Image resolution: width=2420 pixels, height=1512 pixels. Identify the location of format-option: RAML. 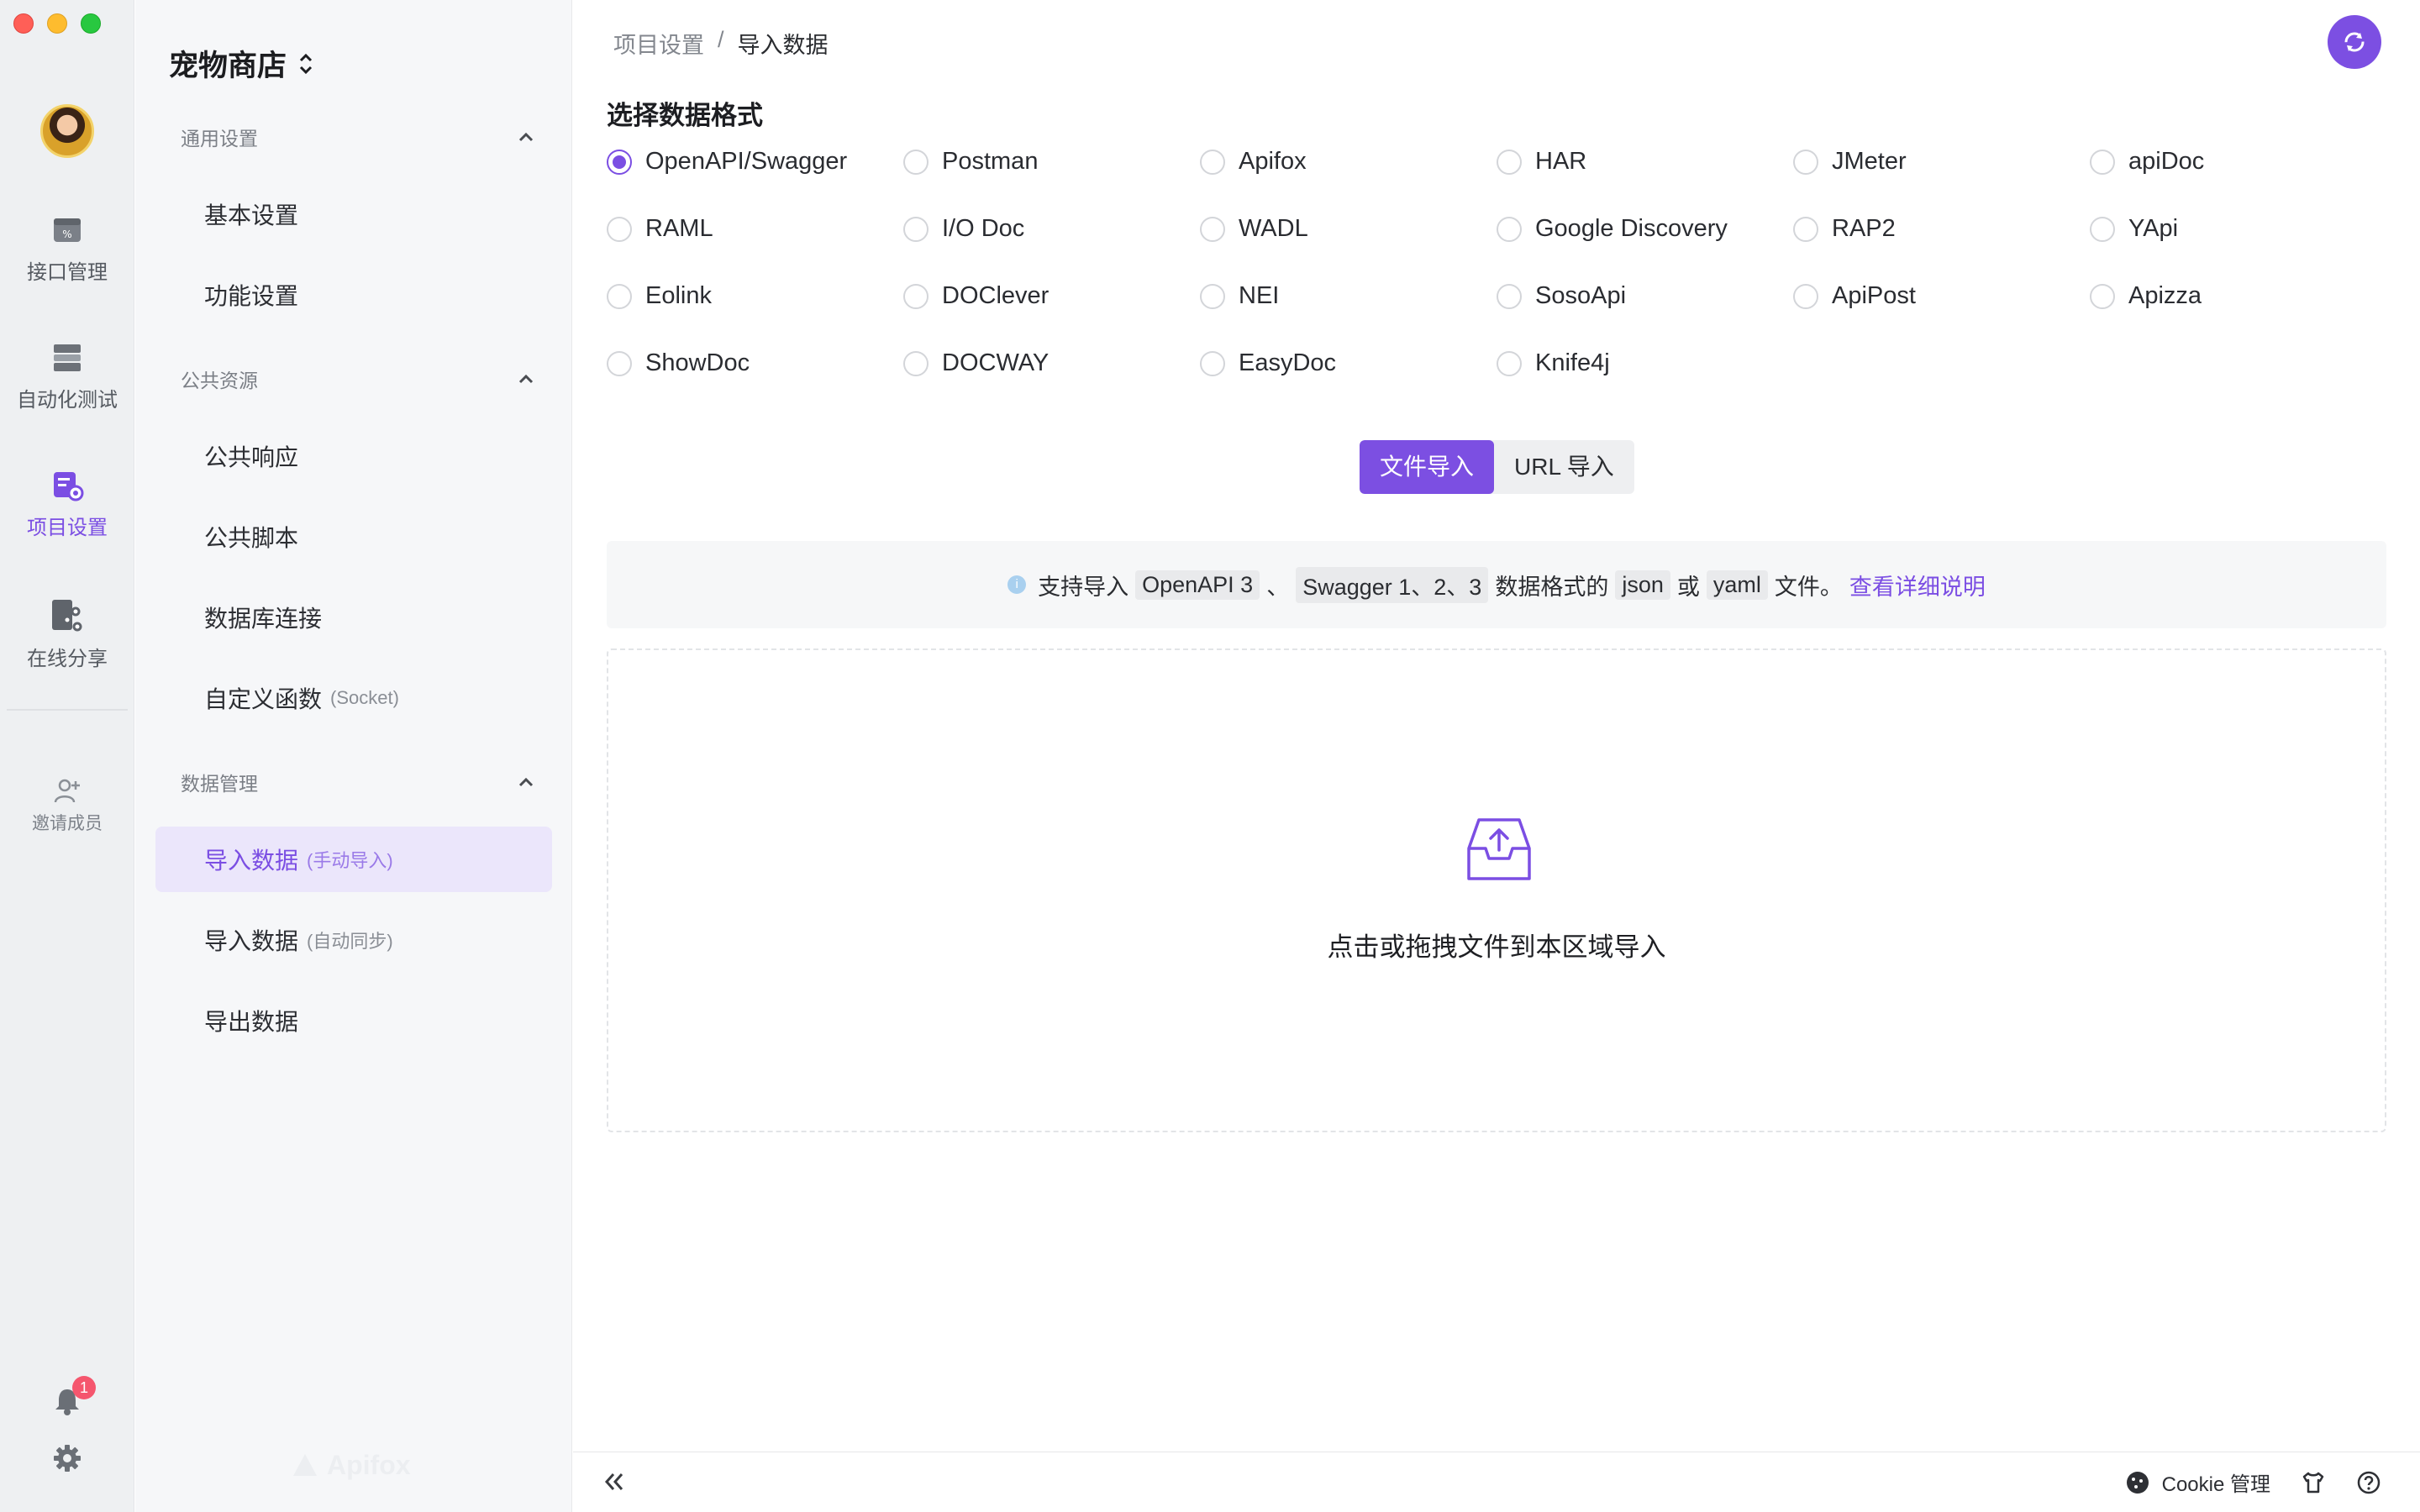
(660, 229).